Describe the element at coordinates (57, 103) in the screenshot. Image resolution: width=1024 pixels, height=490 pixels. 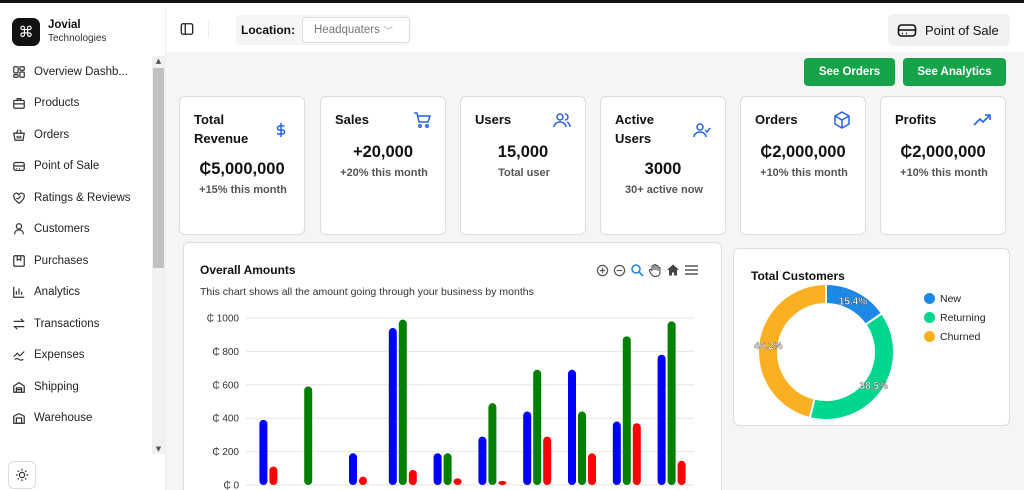
I see `sidebar-item-label: Products` at that location.